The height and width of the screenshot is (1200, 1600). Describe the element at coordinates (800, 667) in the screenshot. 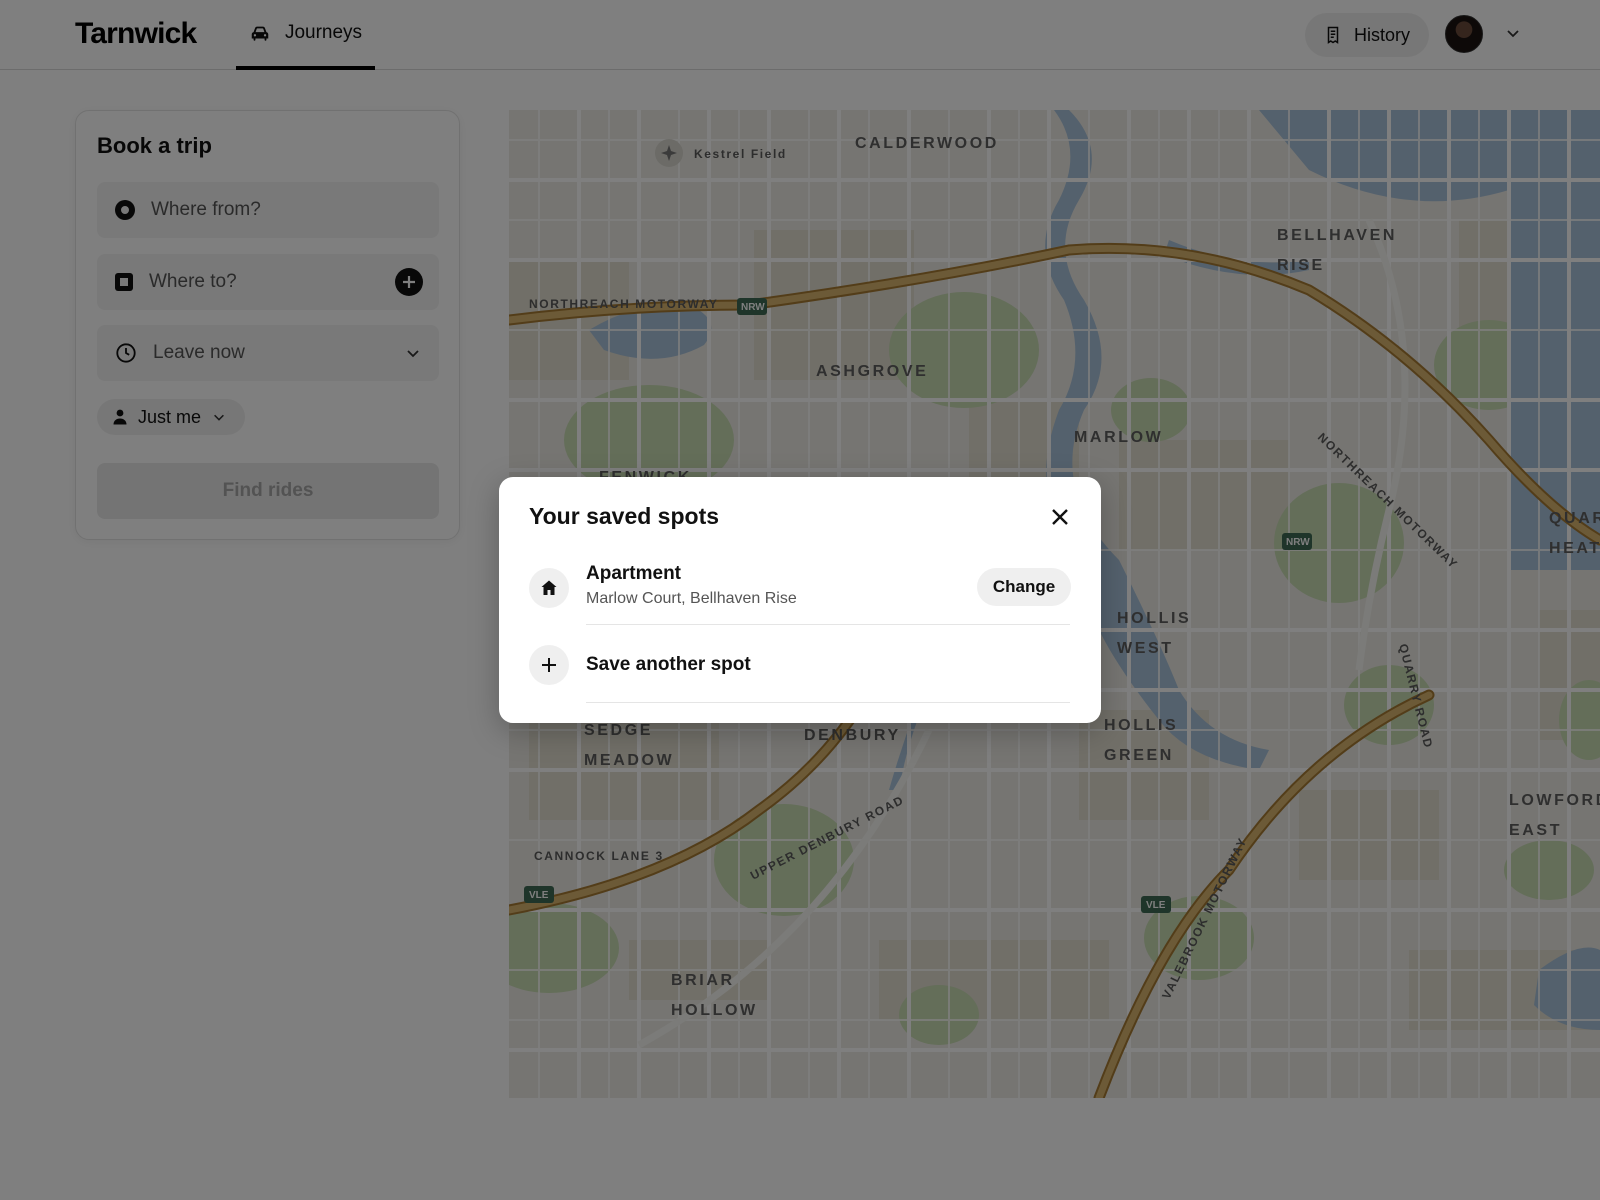

I see `save-another-spot-button: Save another spot` at that location.